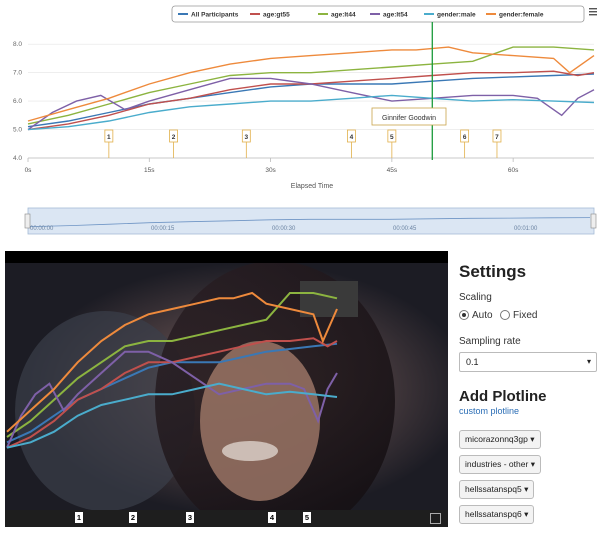 This screenshot has height=533, width=600. What do you see at coordinates (17, 73) in the screenshot?
I see `y-tick-label: 7.0` at bounding box center [17, 73].